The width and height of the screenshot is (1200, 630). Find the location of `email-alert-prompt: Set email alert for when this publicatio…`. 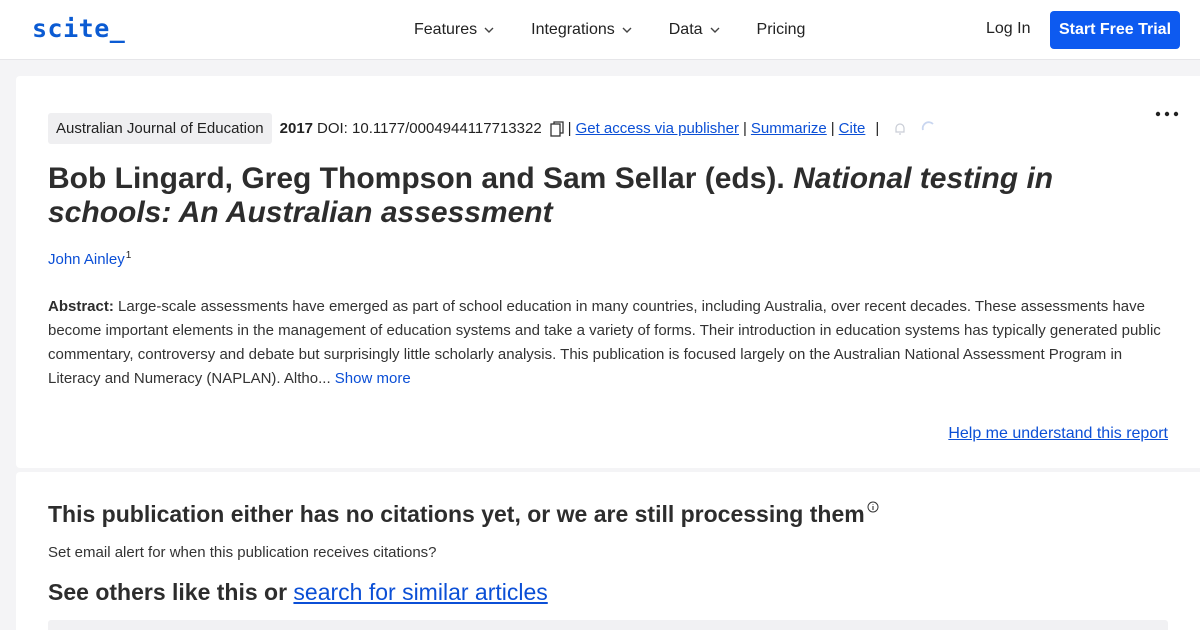

email-alert-prompt: Set email alert for when this publicatio… is located at coordinates (242, 552).